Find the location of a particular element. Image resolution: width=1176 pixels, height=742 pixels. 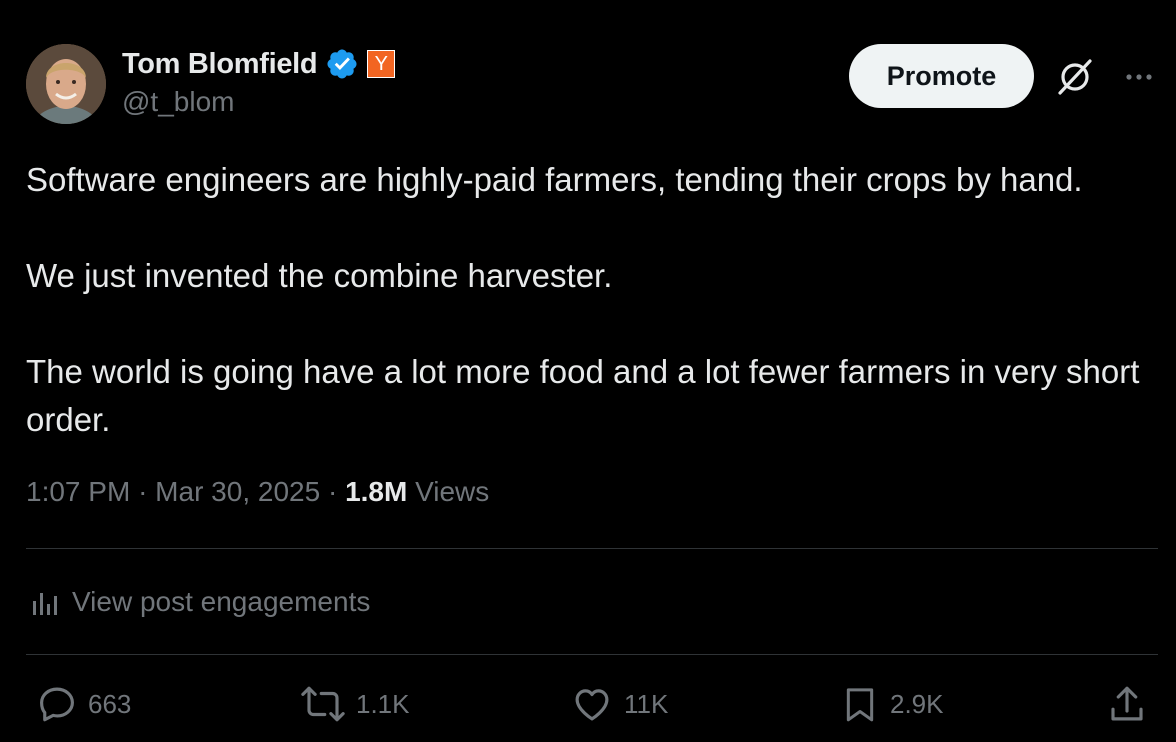

tweet-date: Mar 30, 2025 is located at coordinates (237, 491).